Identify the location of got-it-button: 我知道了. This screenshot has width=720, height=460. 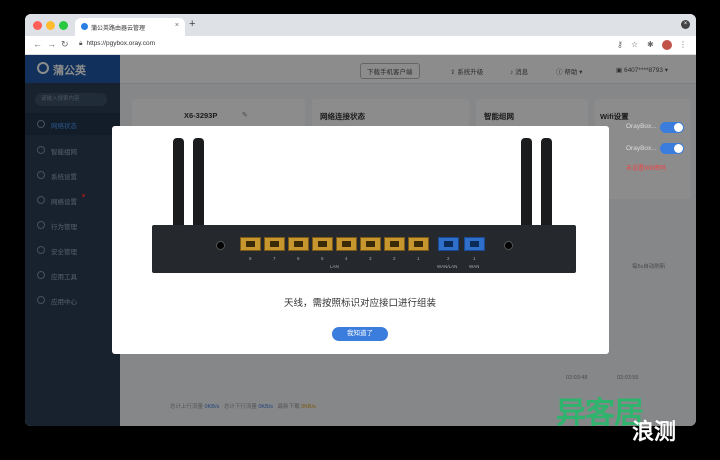
(360, 334).